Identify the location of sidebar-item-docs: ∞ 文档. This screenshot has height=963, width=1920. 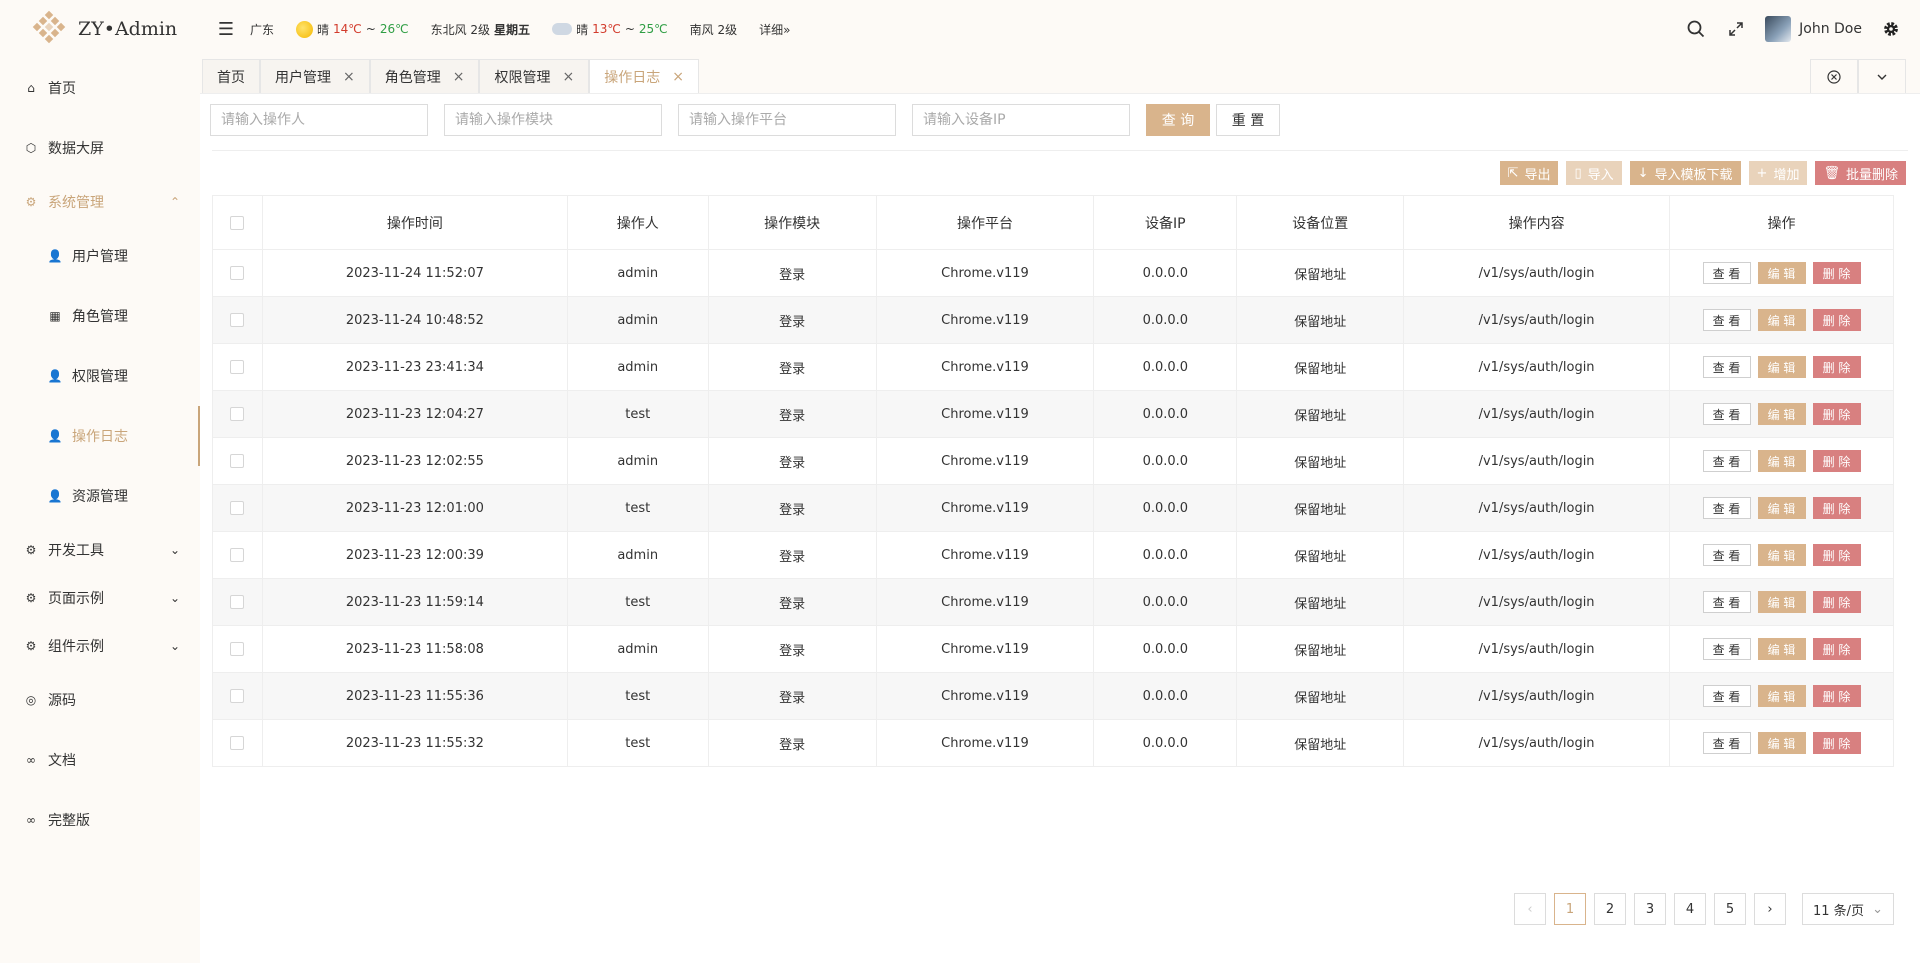
(100, 760).